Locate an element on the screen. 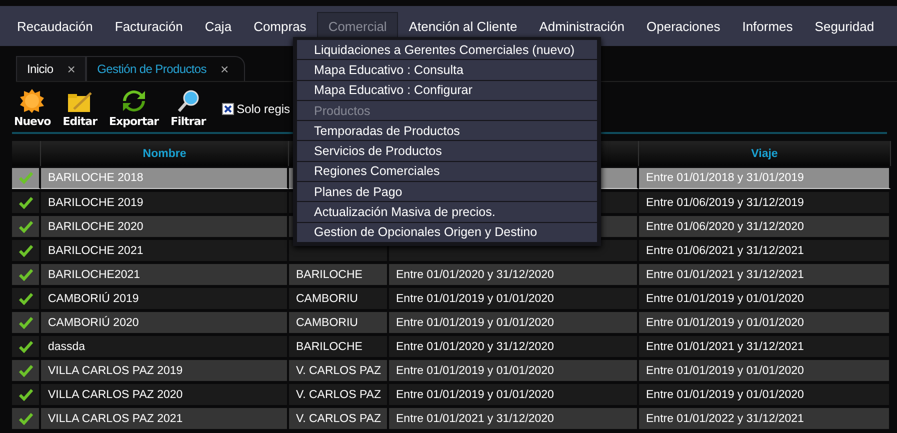 This screenshot has width=897, height=433. menu-entry: Liquidaciones a Gerentes Comerciales (nuevo) is located at coordinates (447, 50).